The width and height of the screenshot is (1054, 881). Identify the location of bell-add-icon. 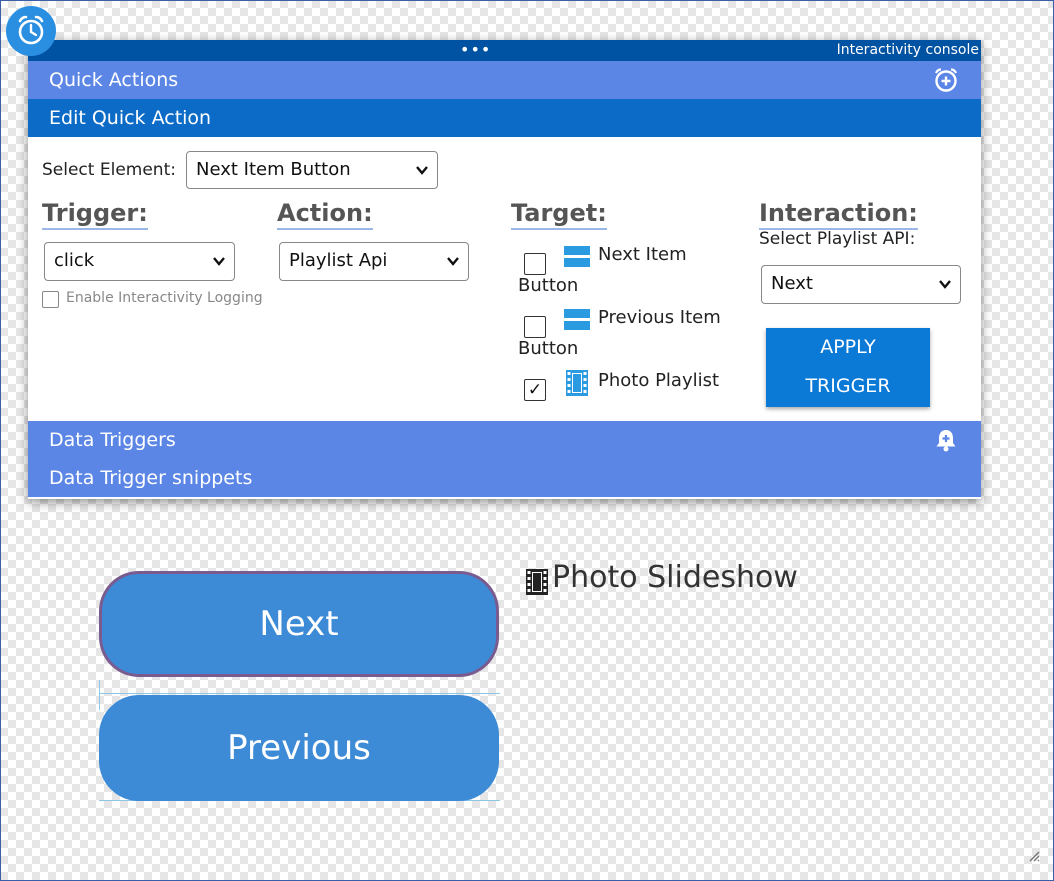
(946, 440).